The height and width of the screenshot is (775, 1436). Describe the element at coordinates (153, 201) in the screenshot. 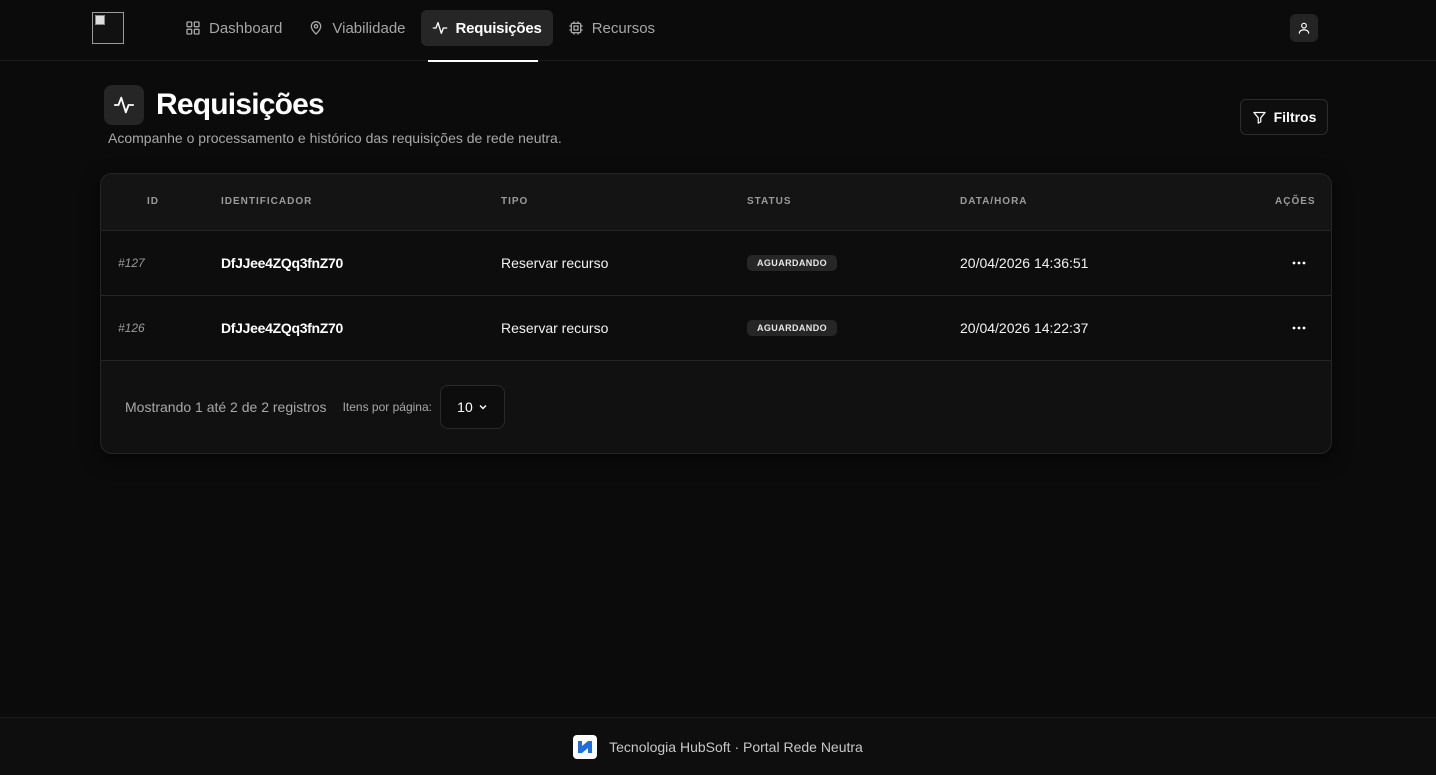

I see `column-header-id: ID` at that location.